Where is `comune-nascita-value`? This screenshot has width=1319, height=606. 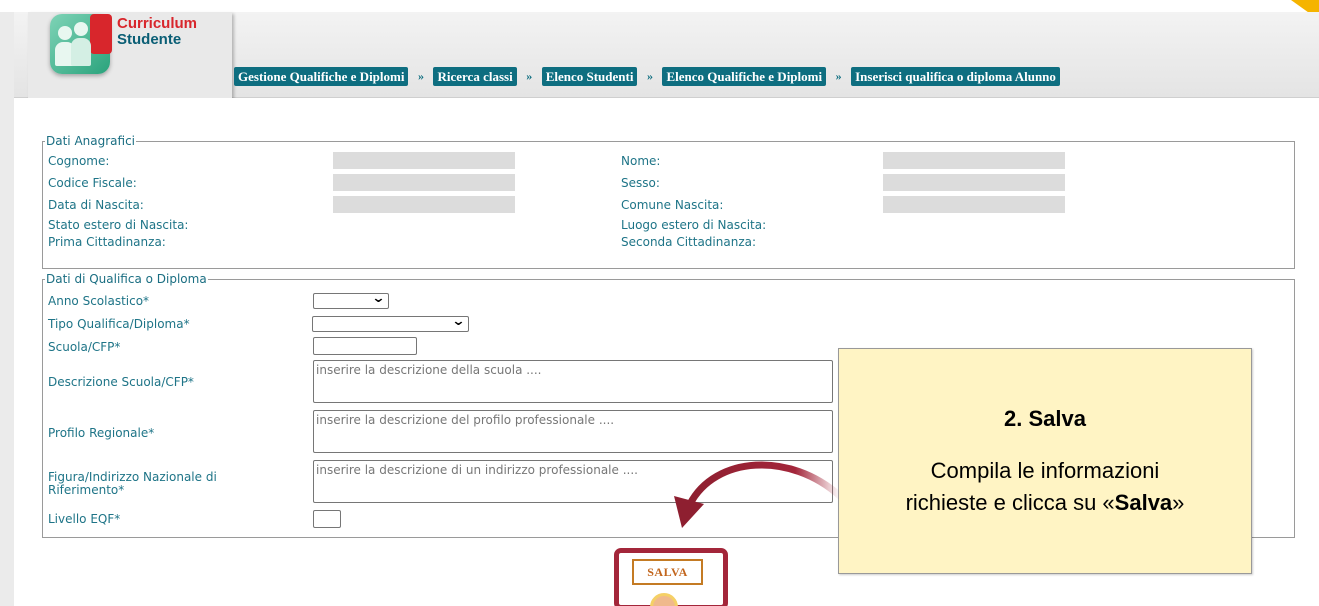 comune-nascita-value is located at coordinates (974, 204).